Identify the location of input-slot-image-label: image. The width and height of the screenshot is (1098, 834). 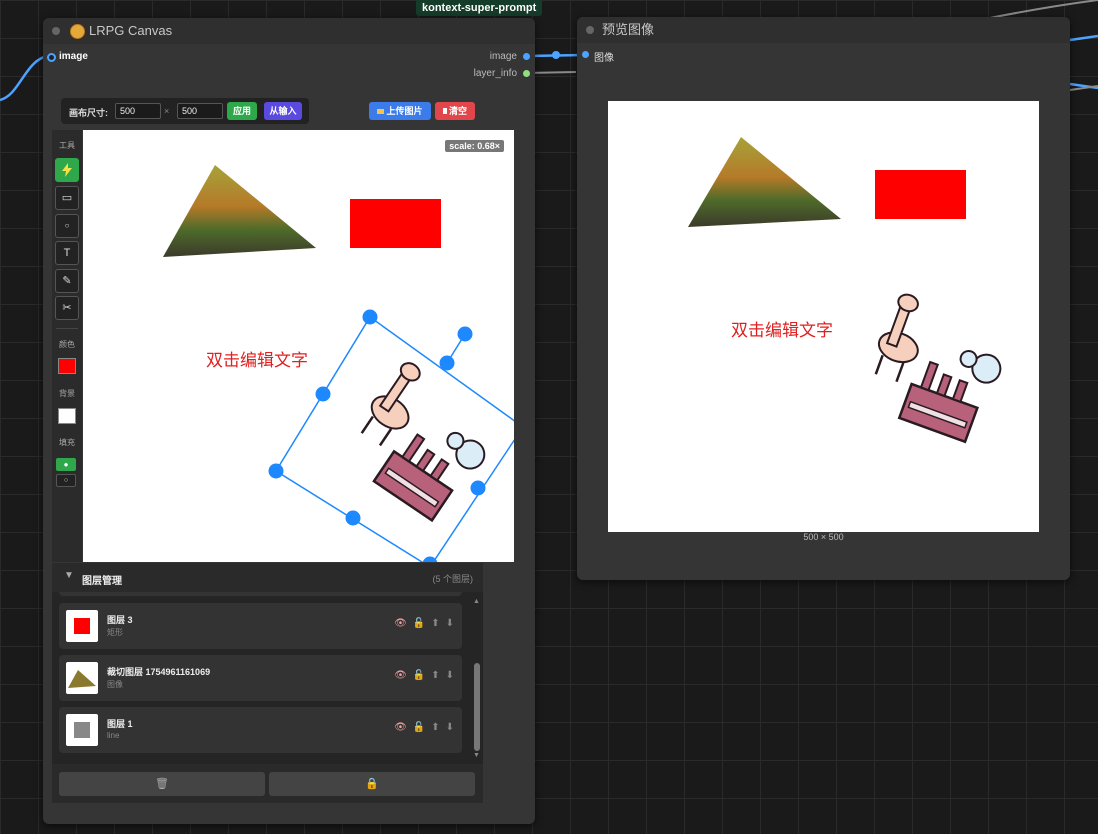
(73, 56).